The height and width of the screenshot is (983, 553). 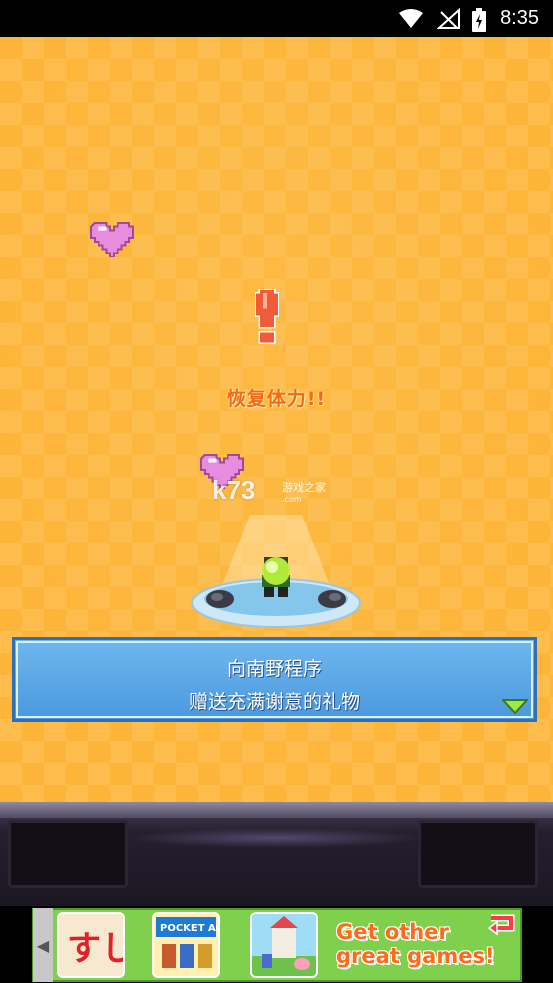 What do you see at coordinates (292, 499) in the screenshot?
I see `watermark-url: .com` at bounding box center [292, 499].